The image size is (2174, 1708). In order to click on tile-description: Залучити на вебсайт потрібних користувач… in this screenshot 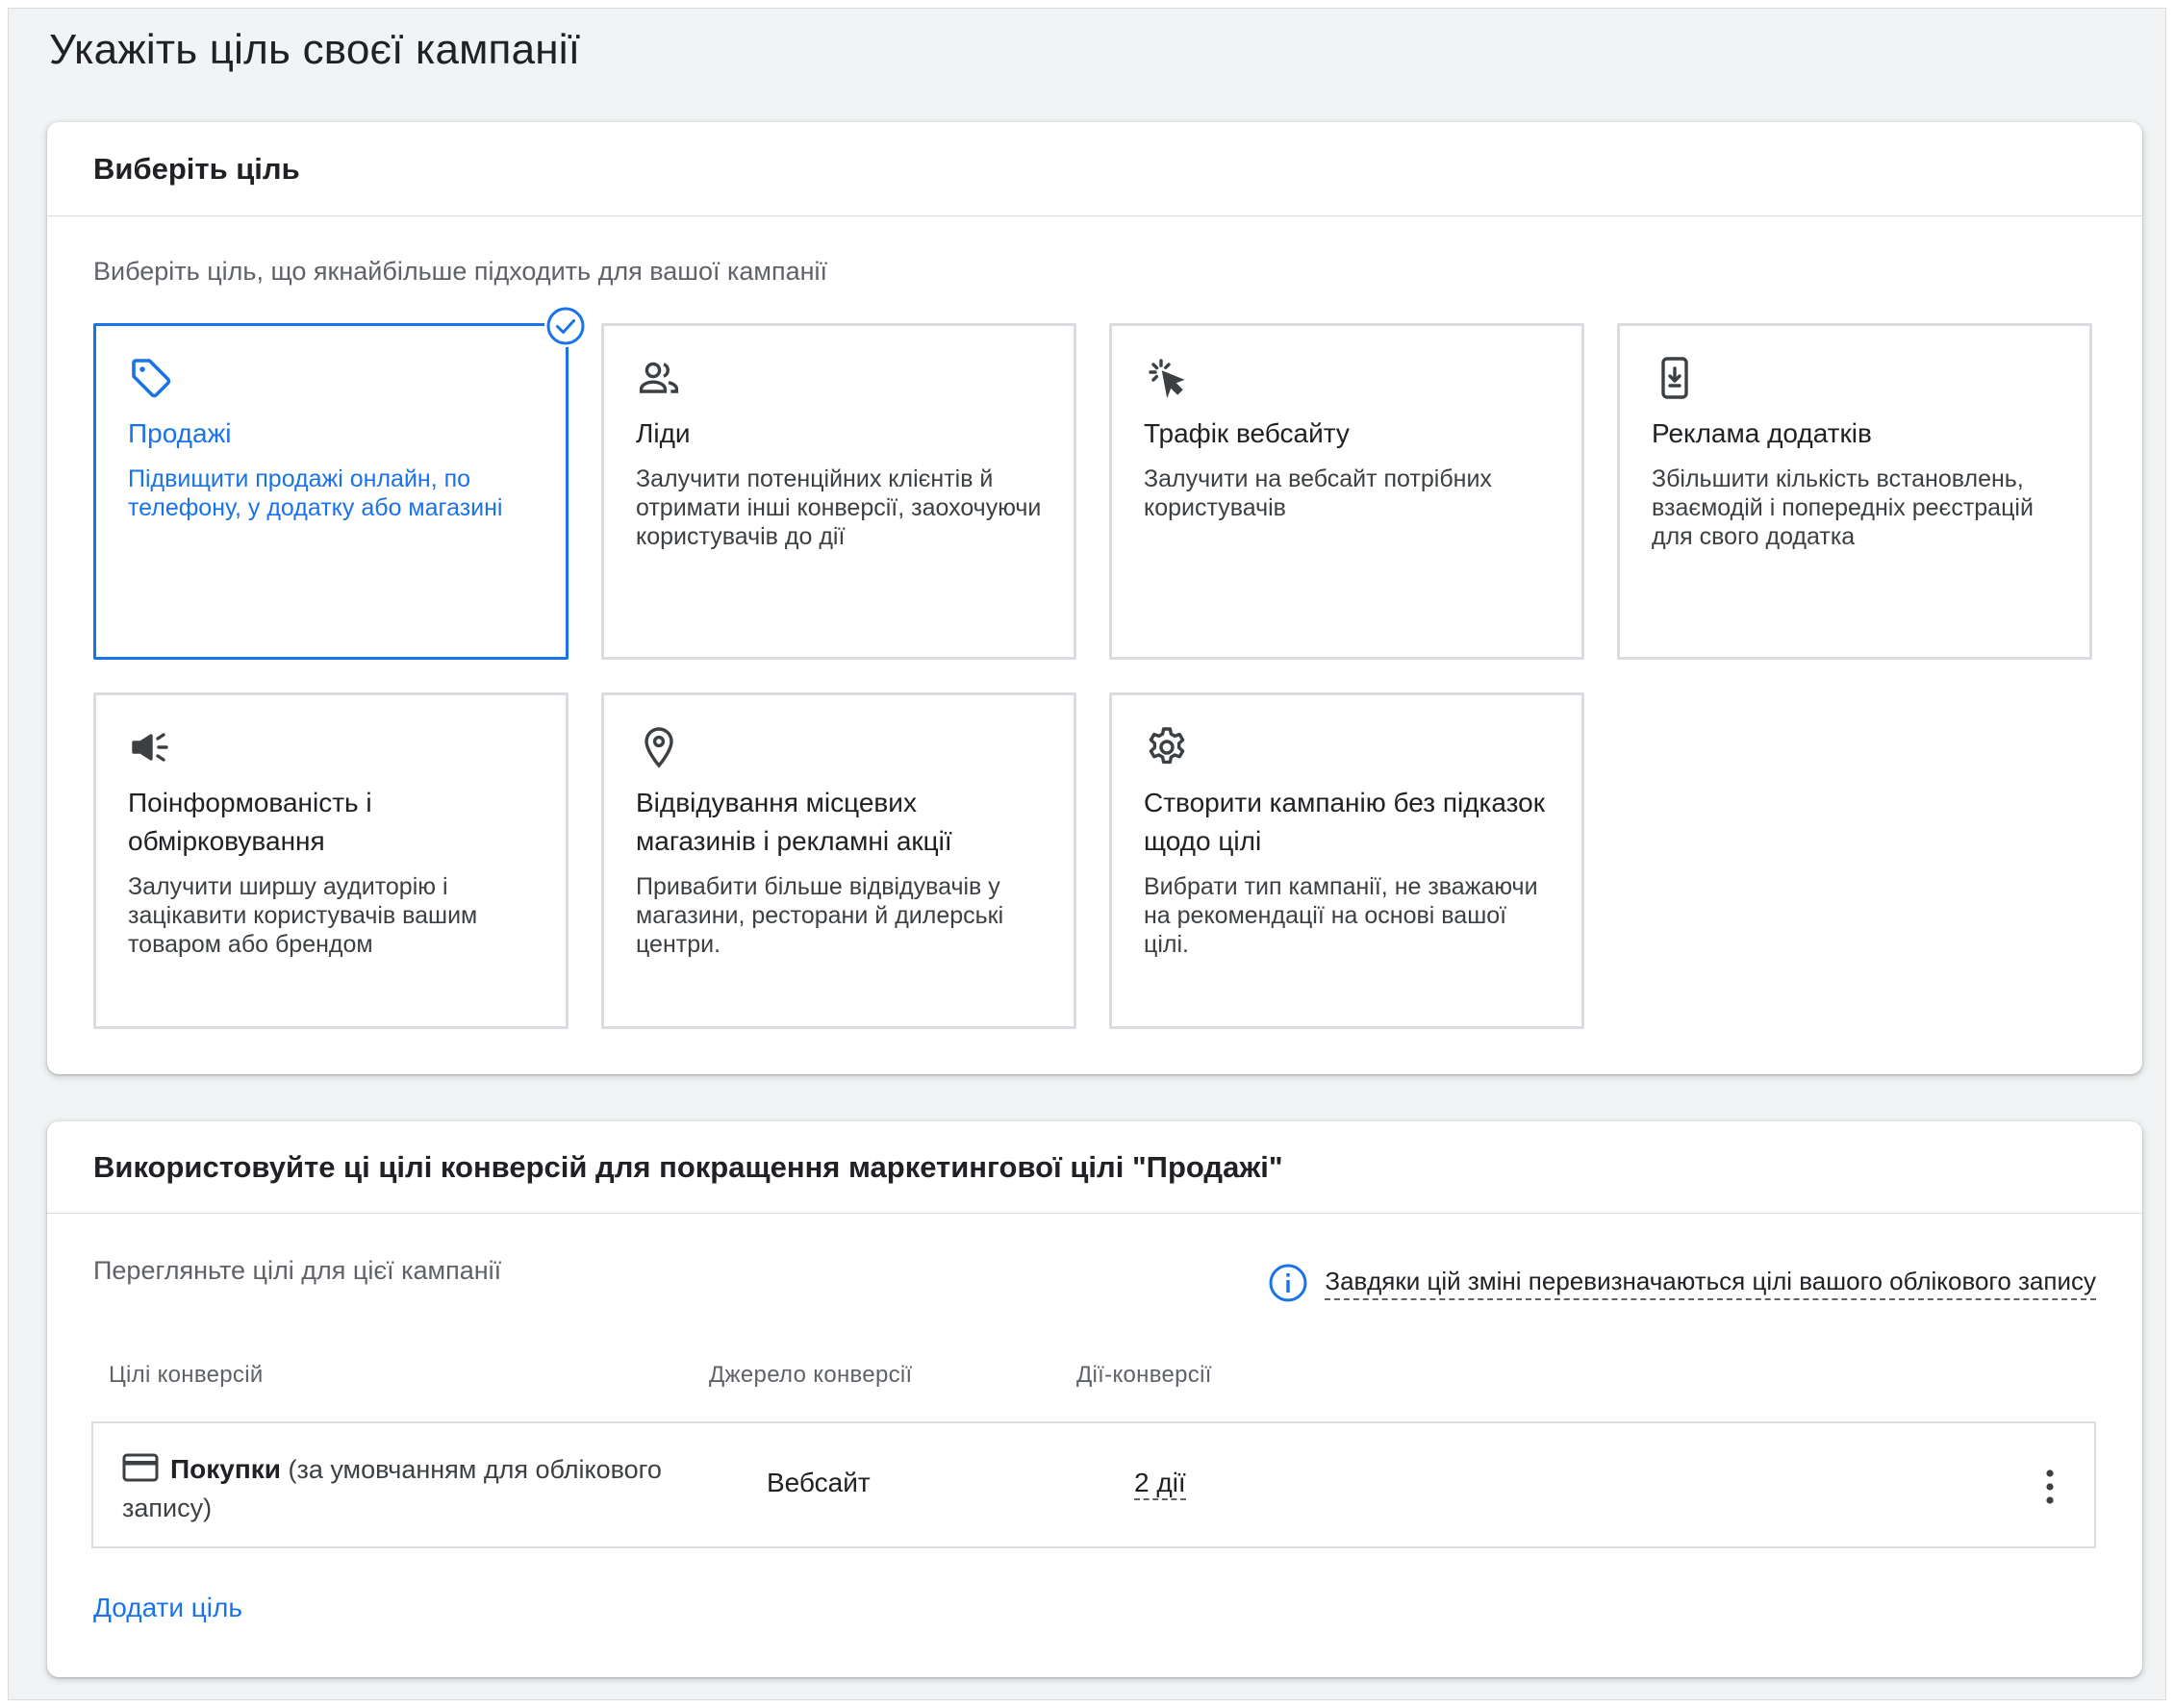, I will do `click(1318, 493)`.